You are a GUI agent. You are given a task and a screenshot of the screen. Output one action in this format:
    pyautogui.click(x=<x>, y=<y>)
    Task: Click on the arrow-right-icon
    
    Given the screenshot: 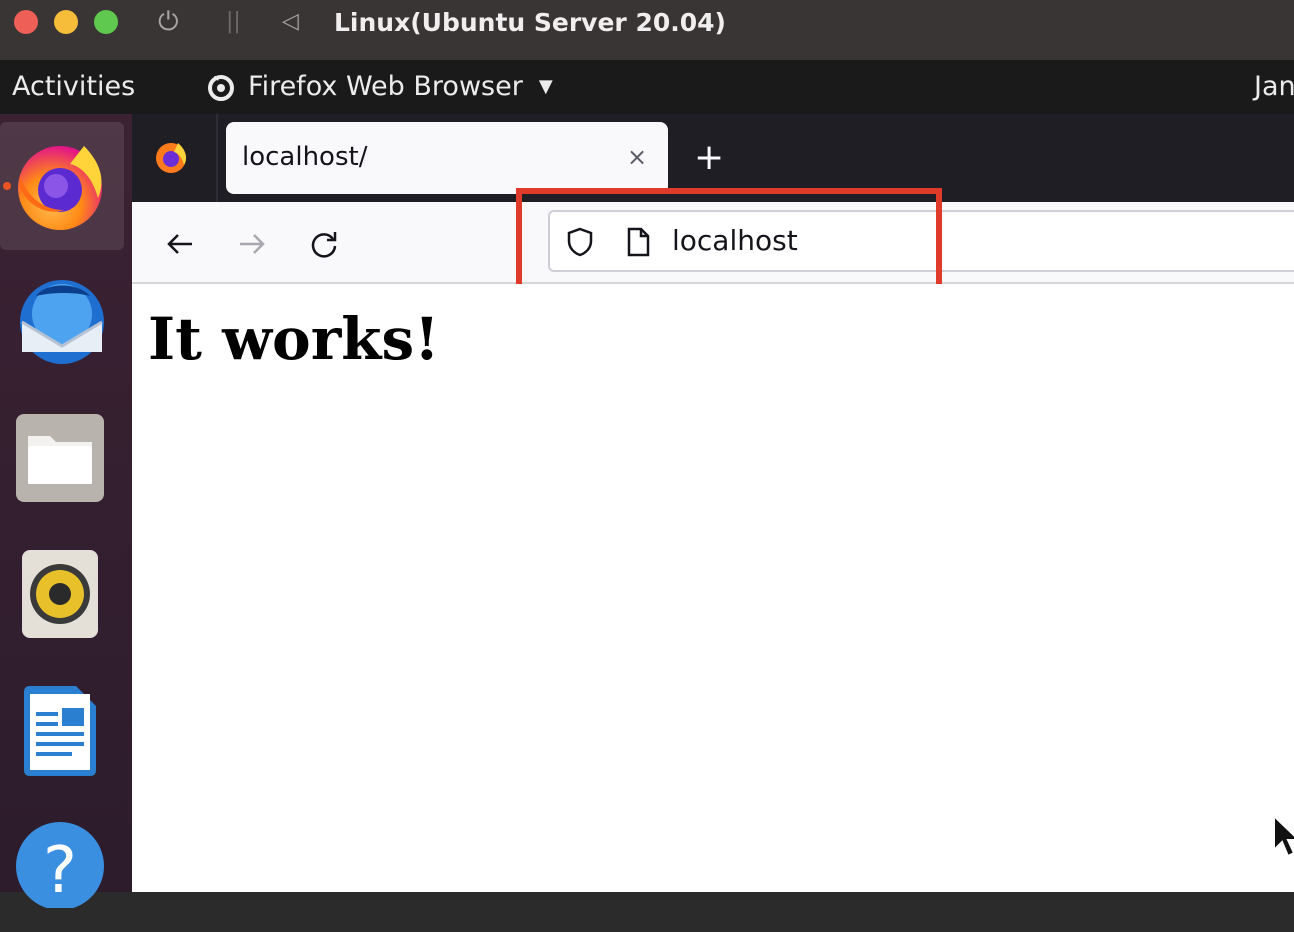 What is the action you would take?
    pyautogui.click(x=252, y=244)
    